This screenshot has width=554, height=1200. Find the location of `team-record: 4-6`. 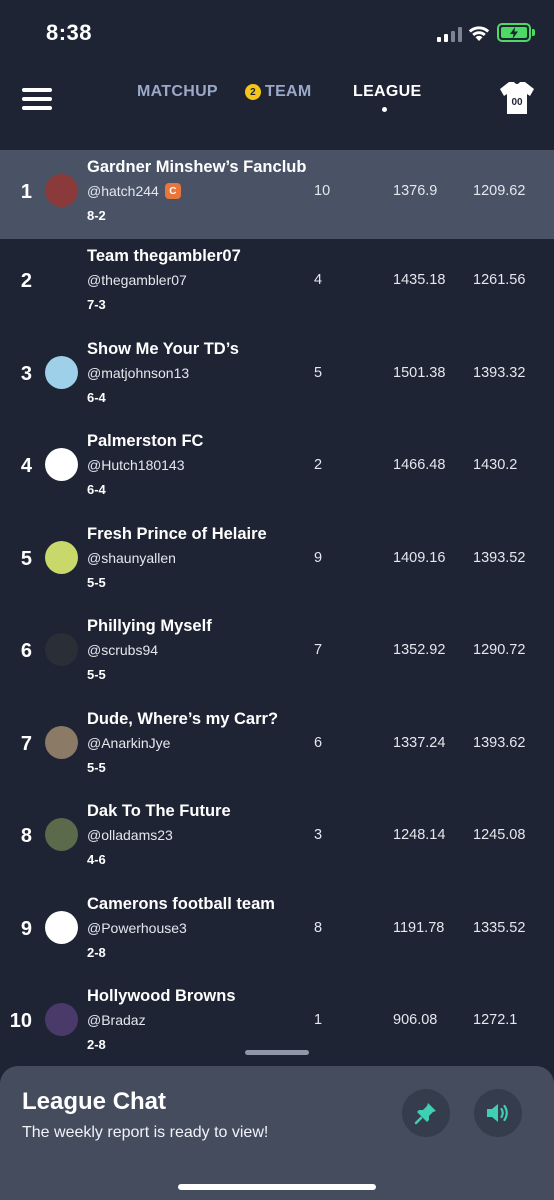

team-record: 4-6 is located at coordinates (96, 859).